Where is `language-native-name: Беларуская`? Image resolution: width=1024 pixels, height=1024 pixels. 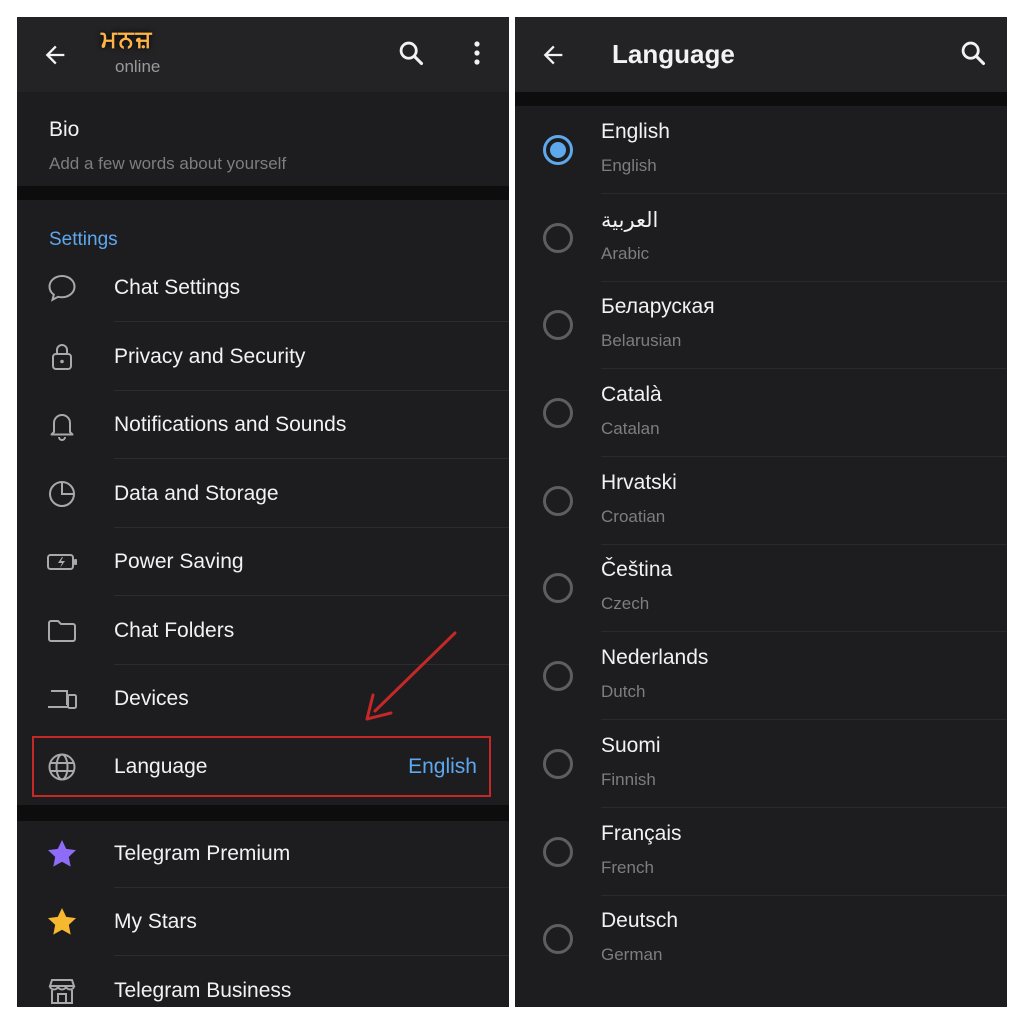
language-native-name: Беларуская is located at coordinates (658, 306).